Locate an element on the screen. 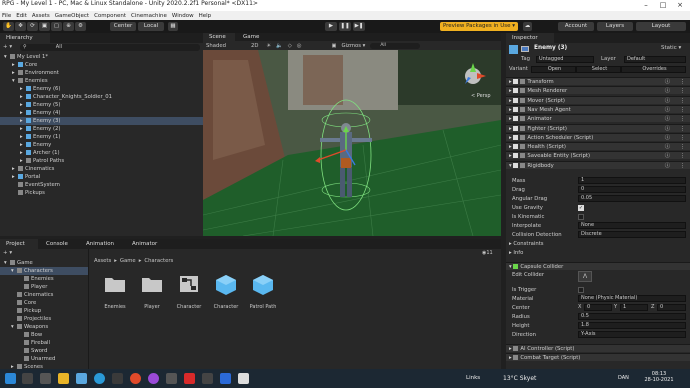 Image resolution: width=690 pixels, height=388 pixels. search-icon is located at coordinates (27, 378).